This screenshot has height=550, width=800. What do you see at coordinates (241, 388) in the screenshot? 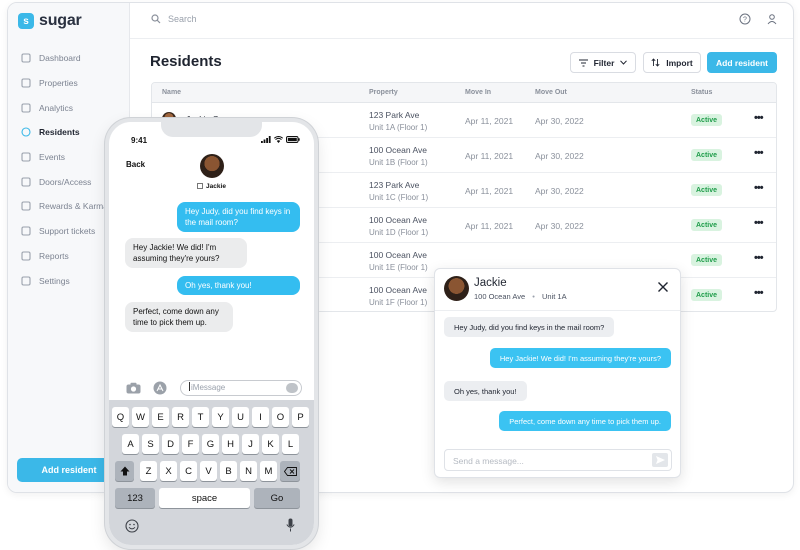
I see `message-input: iMessage` at bounding box center [241, 388].